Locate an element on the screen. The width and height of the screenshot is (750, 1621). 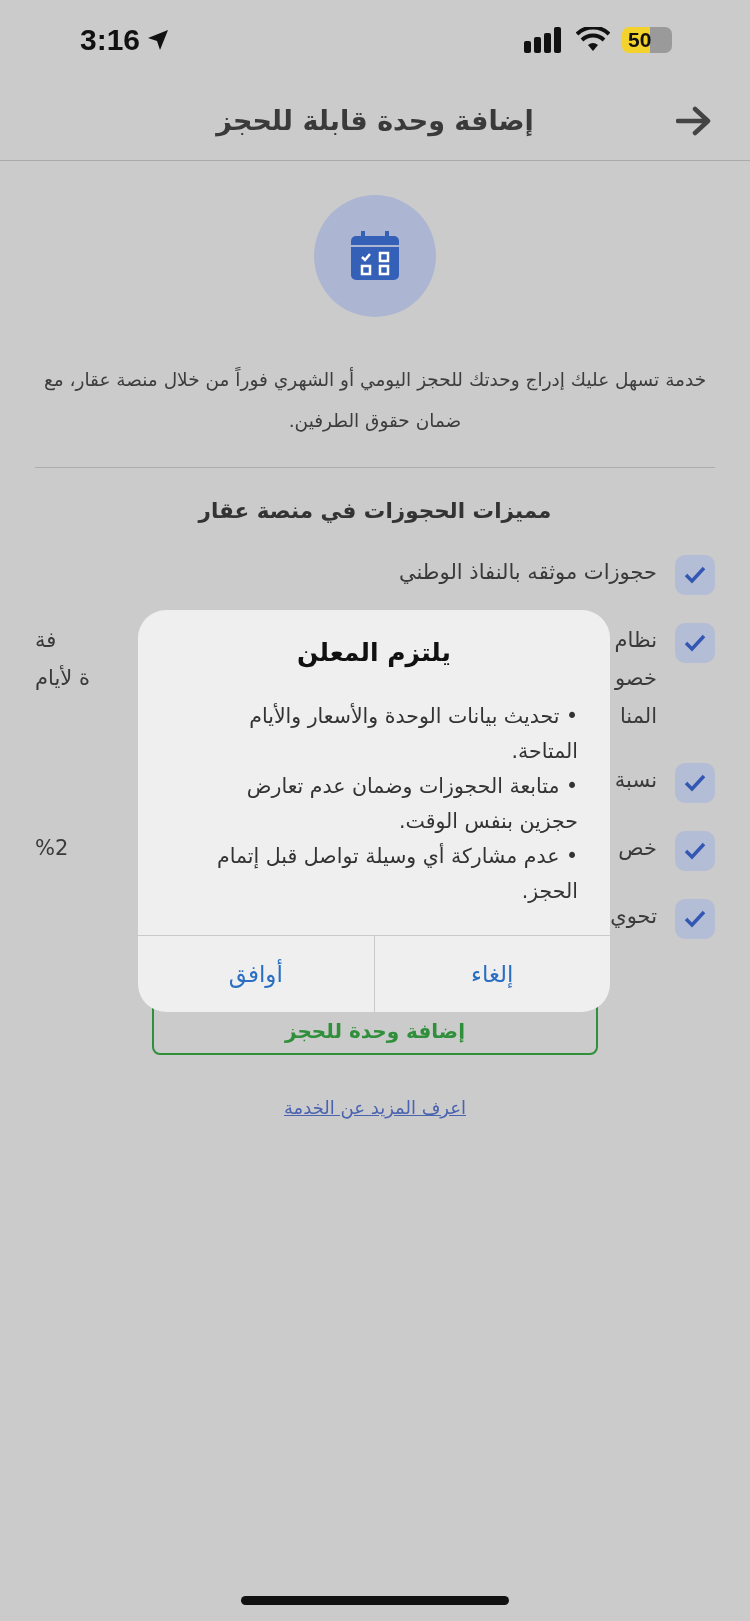
wifi-icon is located at coordinates (593, 40).